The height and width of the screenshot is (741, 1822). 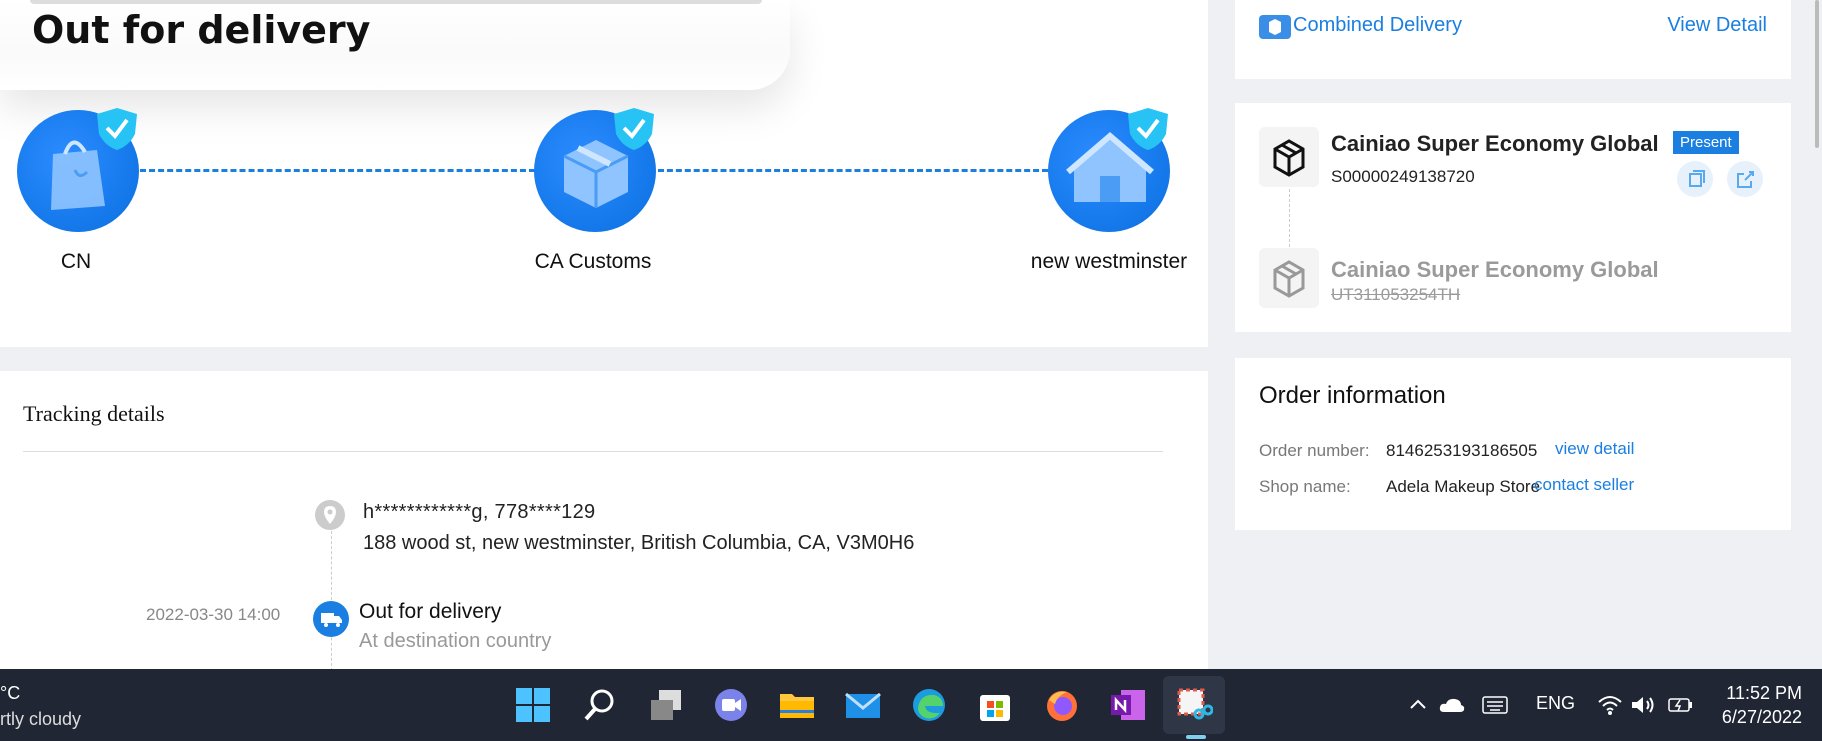 What do you see at coordinates (1403, 176) in the screenshot?
I see `tracking-number: S00000249138720` at bounding box center [1403, 176].